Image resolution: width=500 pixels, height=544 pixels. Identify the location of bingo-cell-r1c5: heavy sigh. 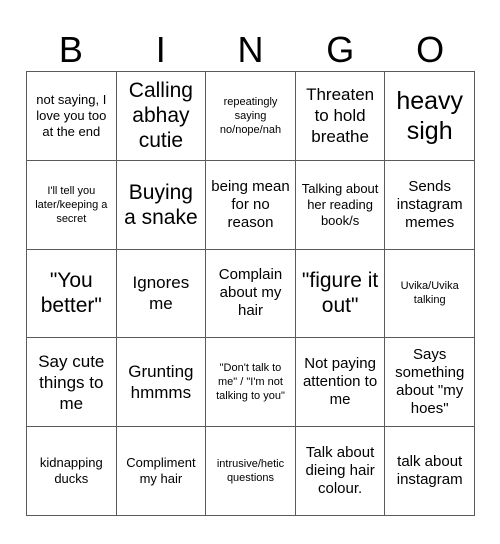
(430, 116).